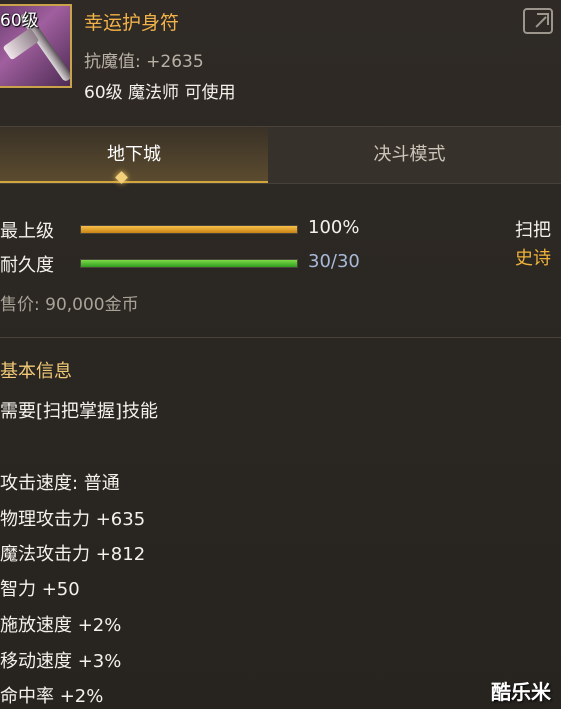  Describe the element at coordinates (160, 93) in the screenshot. I see `item-requirement: 60级 魔法师 可使用` at that location.